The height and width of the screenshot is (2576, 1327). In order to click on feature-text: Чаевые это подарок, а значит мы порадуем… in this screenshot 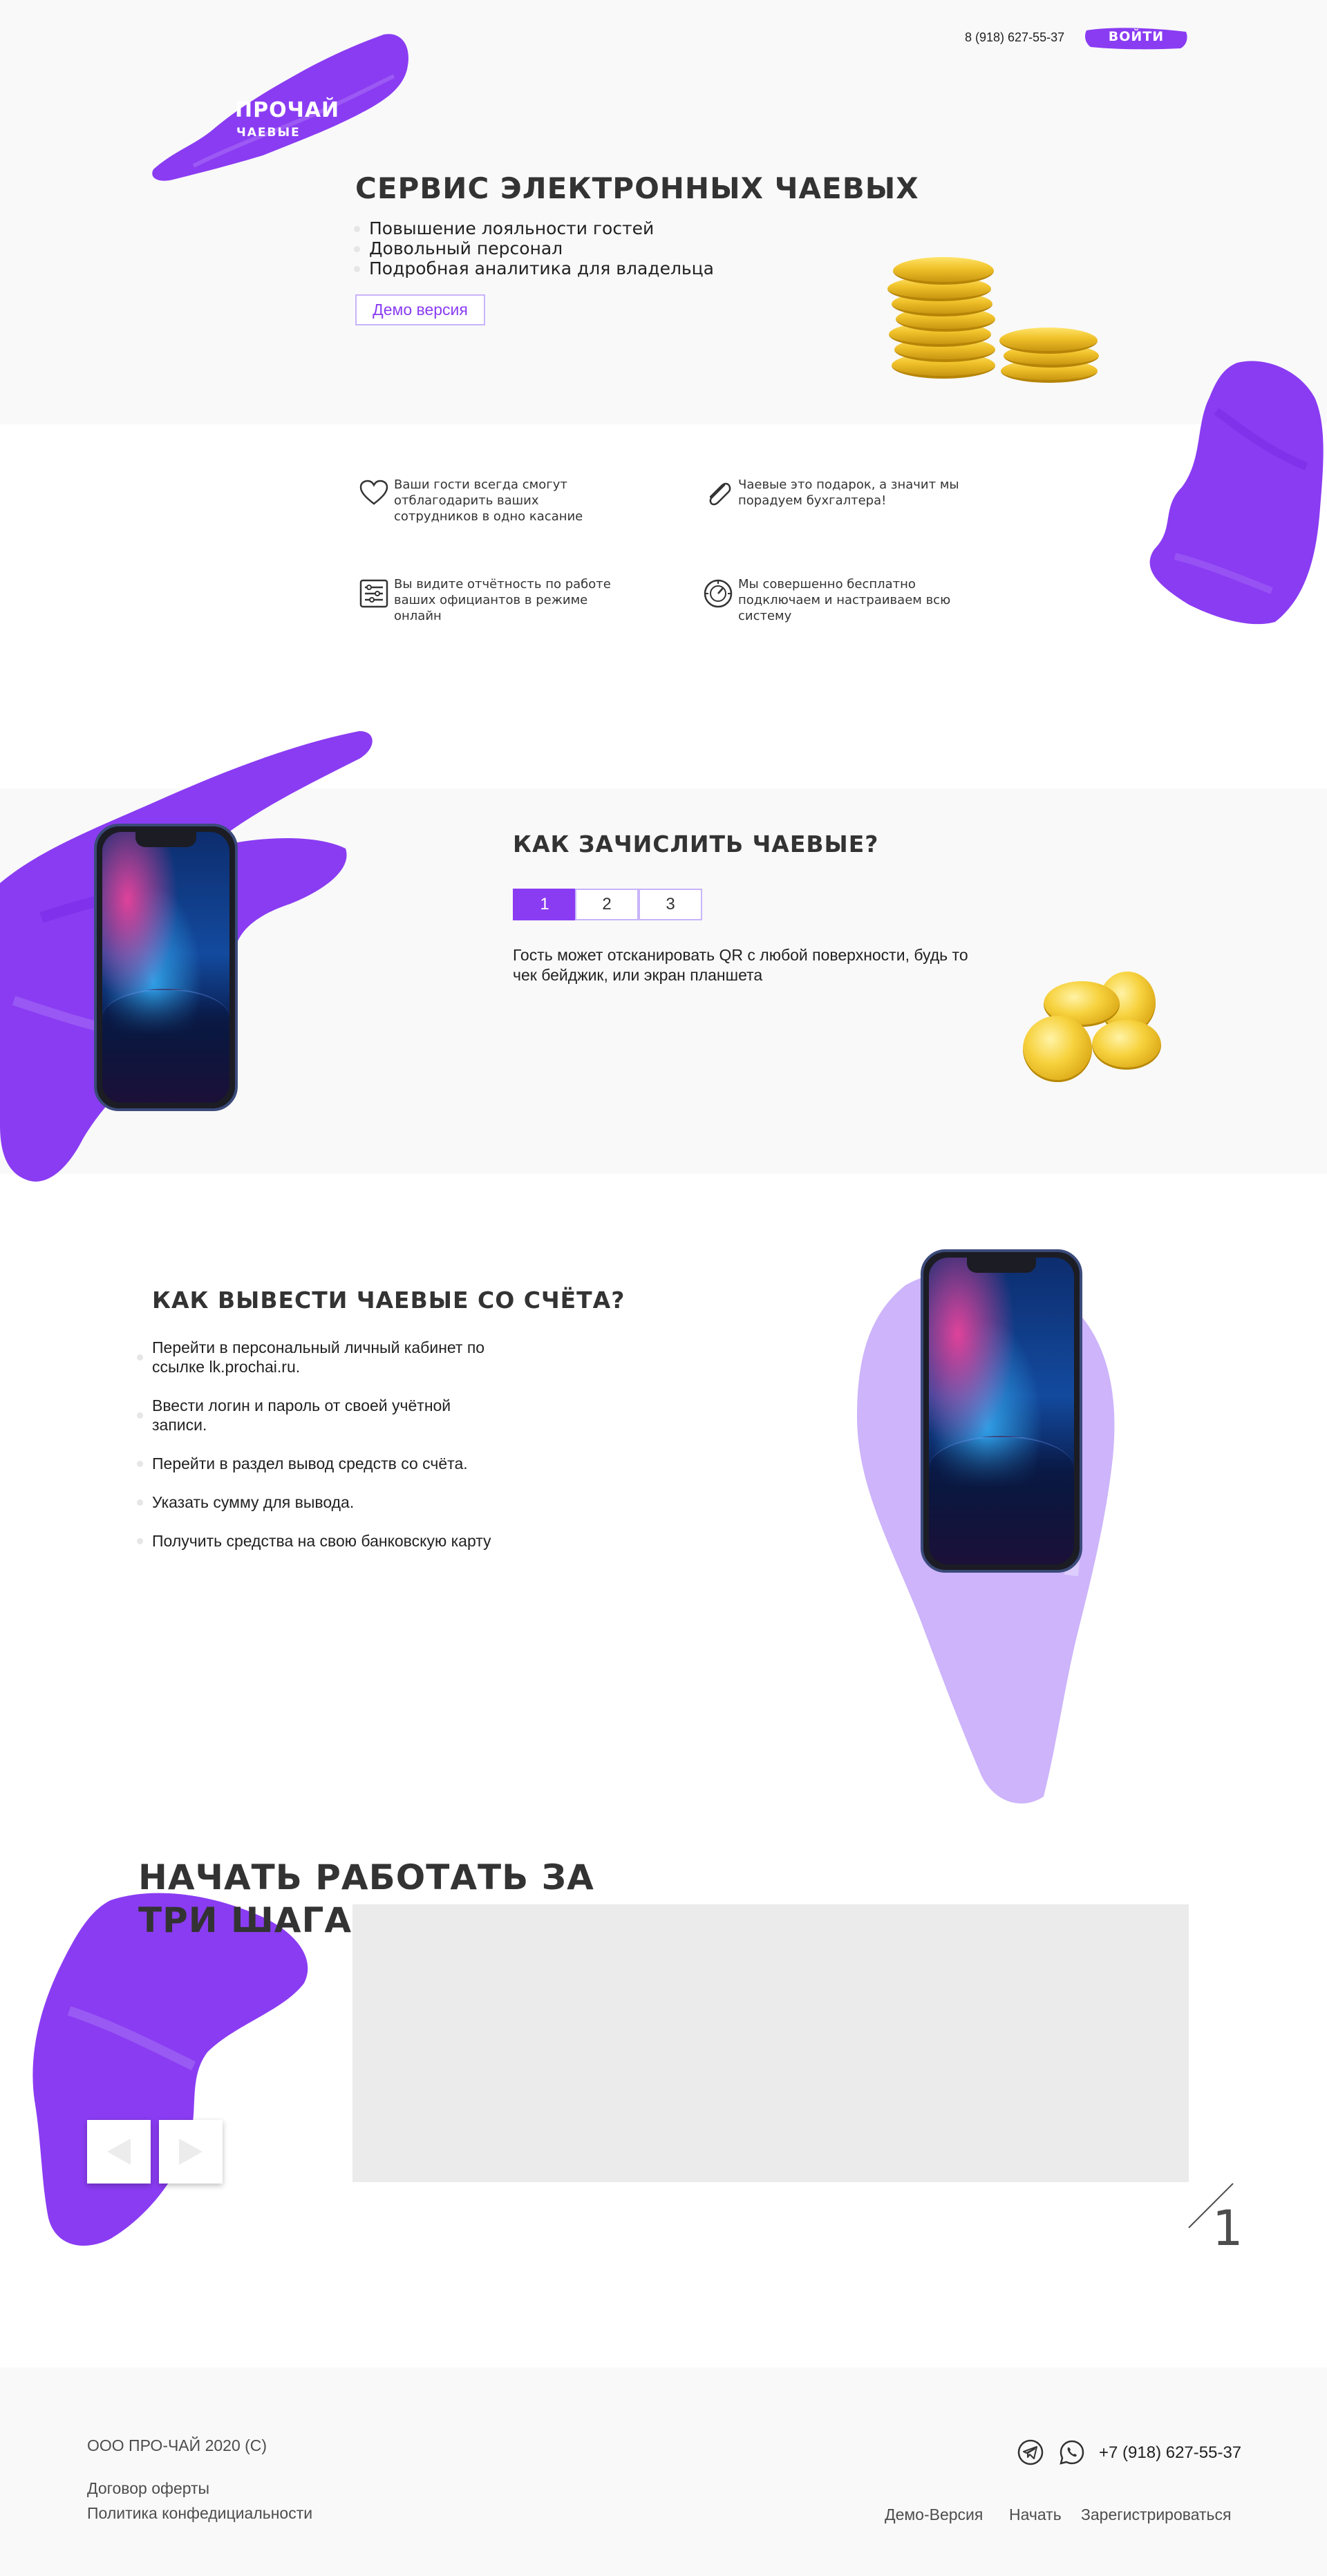, I will do `click(849, 492)`.